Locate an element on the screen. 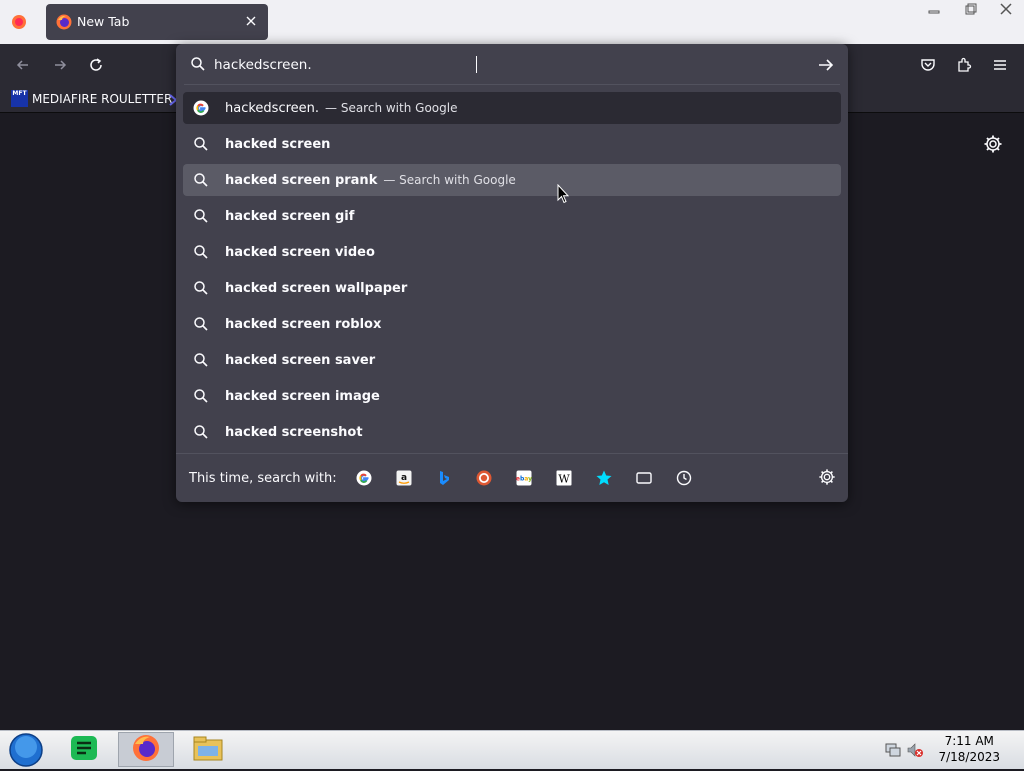 This screenshot has height=771, width=1024. close-window-button is located at coordinates (1006, 9).